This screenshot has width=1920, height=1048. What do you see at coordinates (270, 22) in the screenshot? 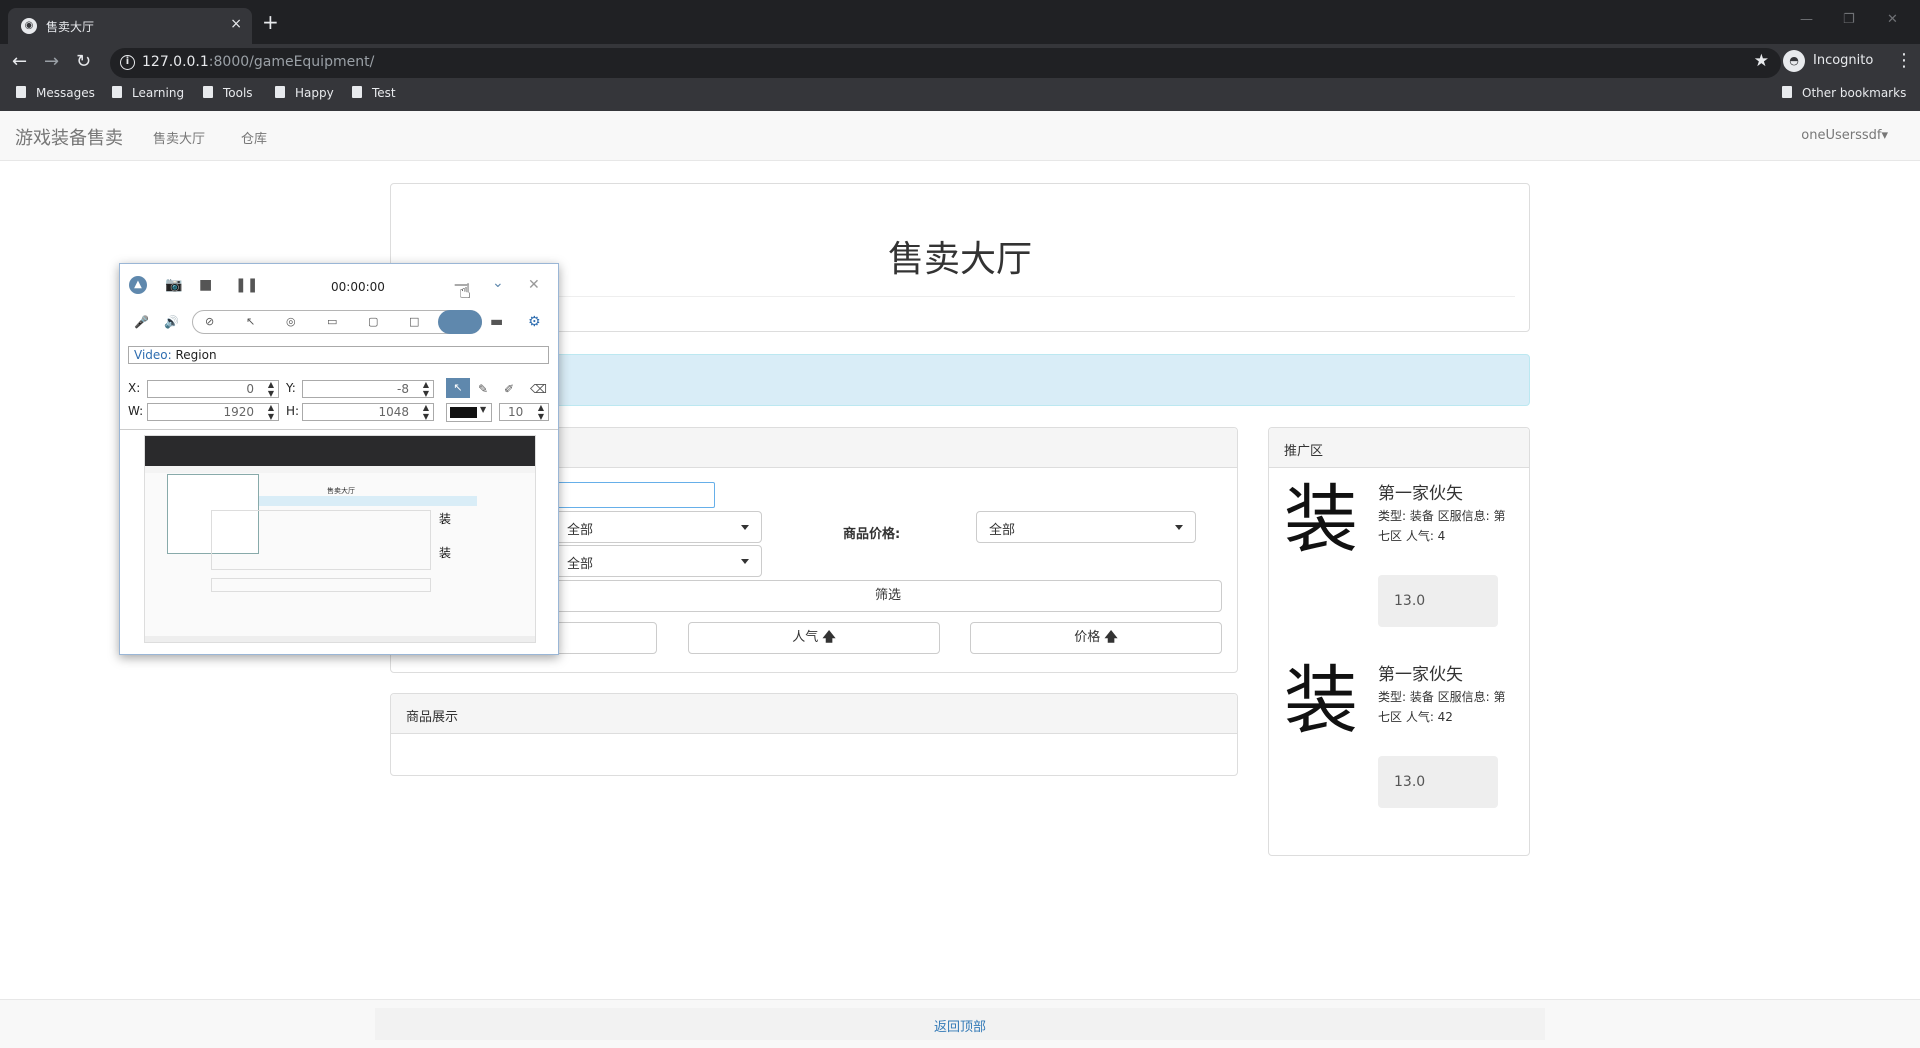
I see `new-tab-button: +` at bounding box center [270, 22].